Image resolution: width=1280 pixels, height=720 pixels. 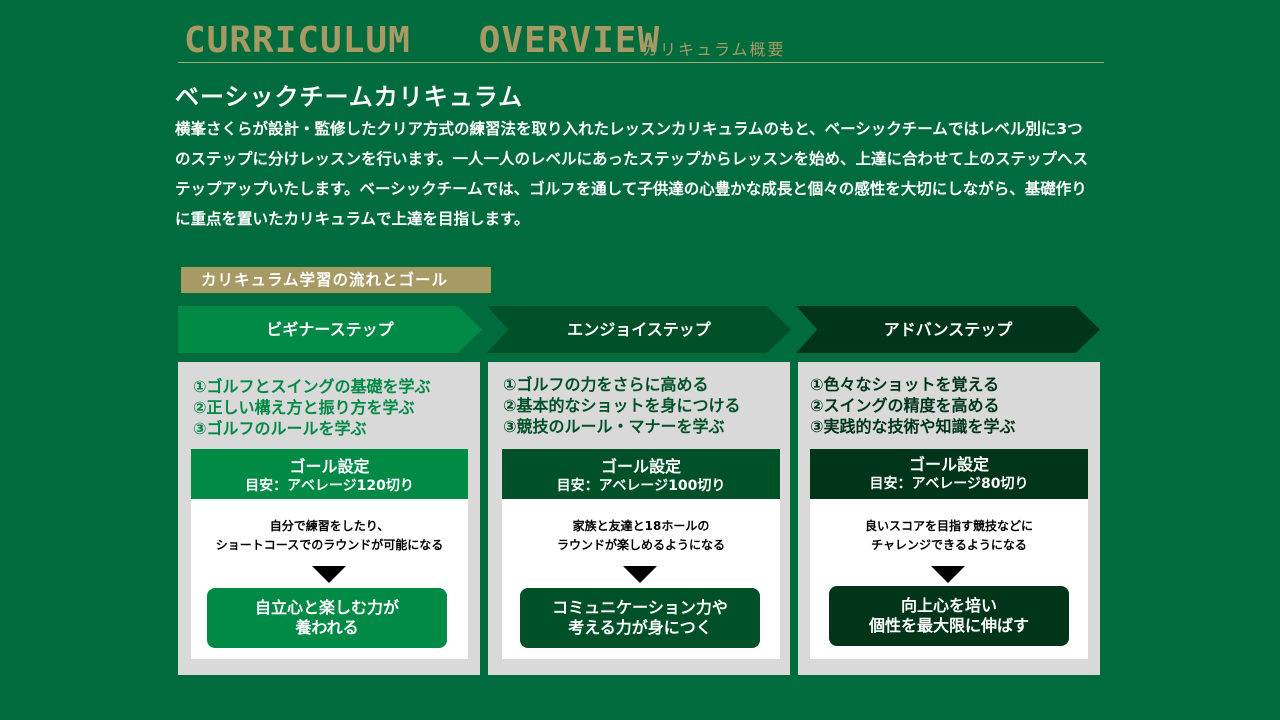 What do you see at coordinates (905, 384) in the screenshot?
I see `step-point: ①色々なショットを覚える` at bounding box center [905, 384].